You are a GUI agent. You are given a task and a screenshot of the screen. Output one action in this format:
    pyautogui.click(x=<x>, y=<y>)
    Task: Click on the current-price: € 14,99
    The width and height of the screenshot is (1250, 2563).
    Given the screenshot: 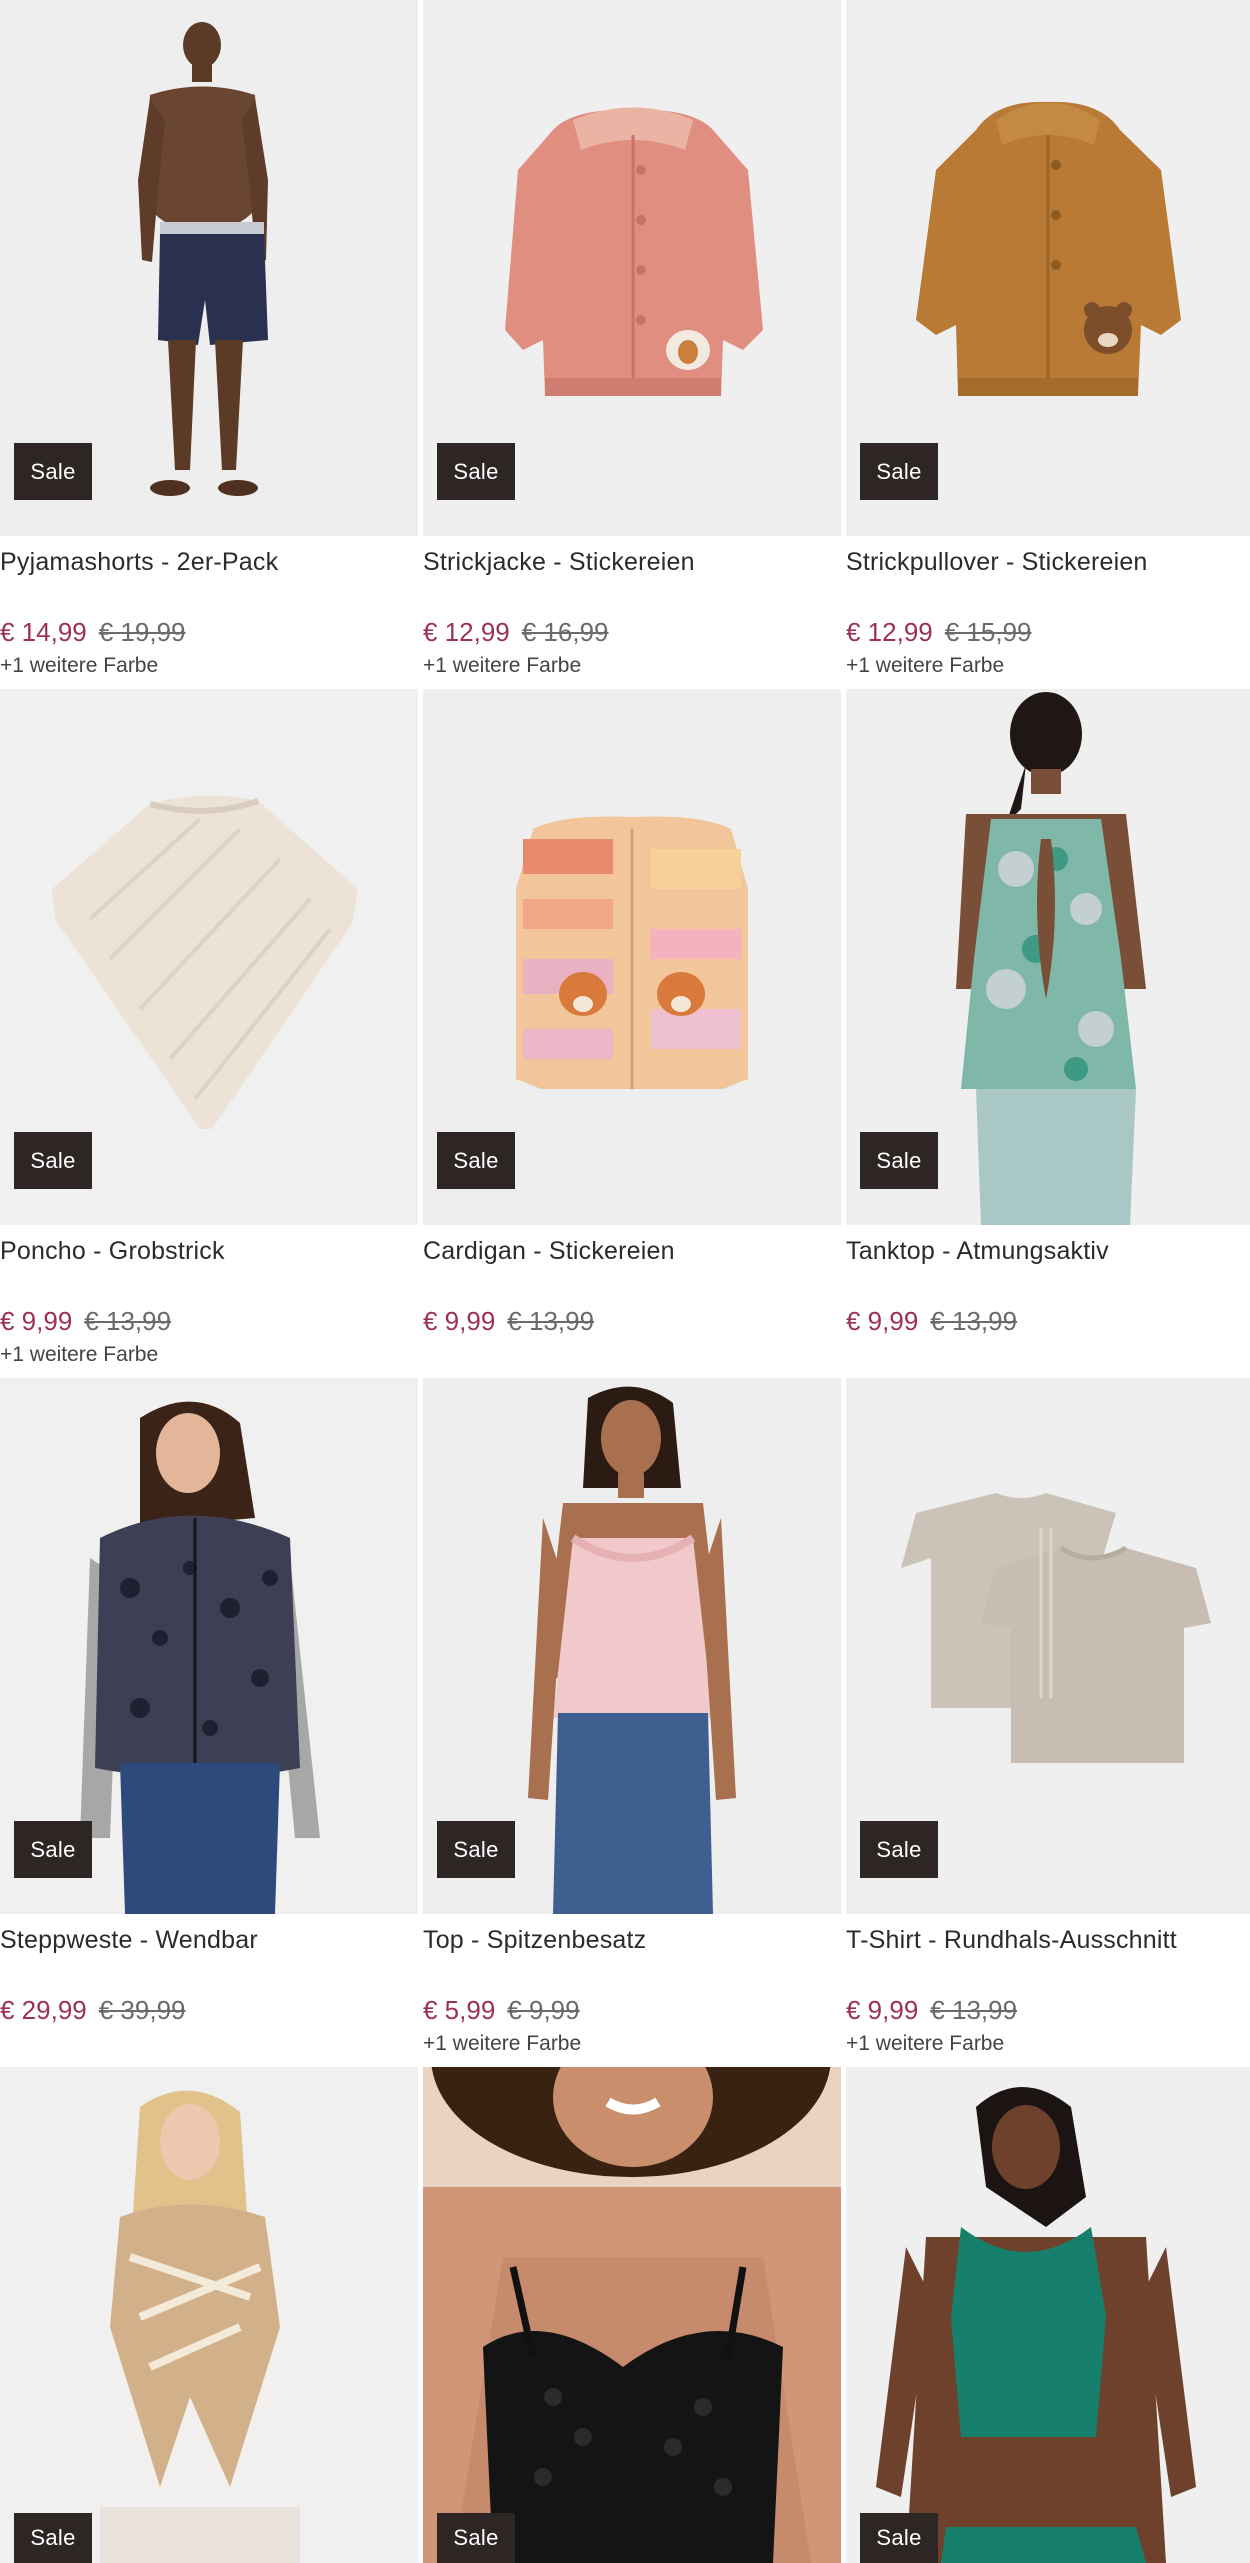 What is the action you would take?
    pyautogui.click(x=43, y=632)
    